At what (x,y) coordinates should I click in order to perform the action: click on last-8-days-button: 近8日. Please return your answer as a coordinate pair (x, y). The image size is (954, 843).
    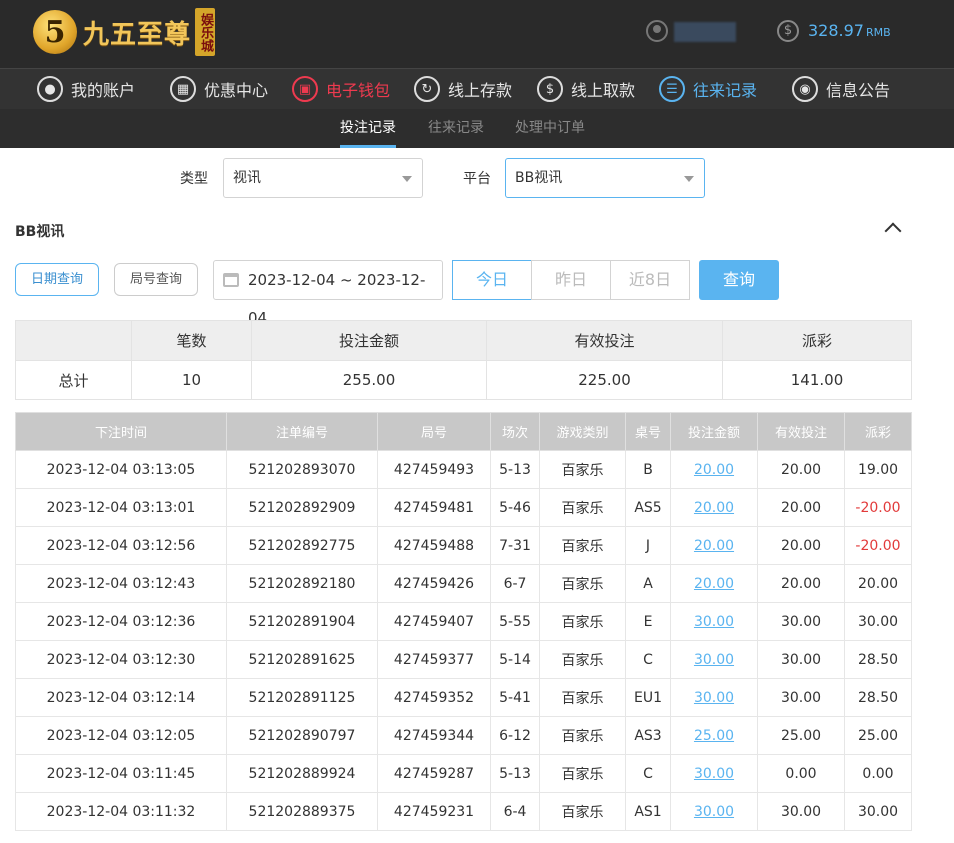
    Looking at the image, I should click on (650, 280).